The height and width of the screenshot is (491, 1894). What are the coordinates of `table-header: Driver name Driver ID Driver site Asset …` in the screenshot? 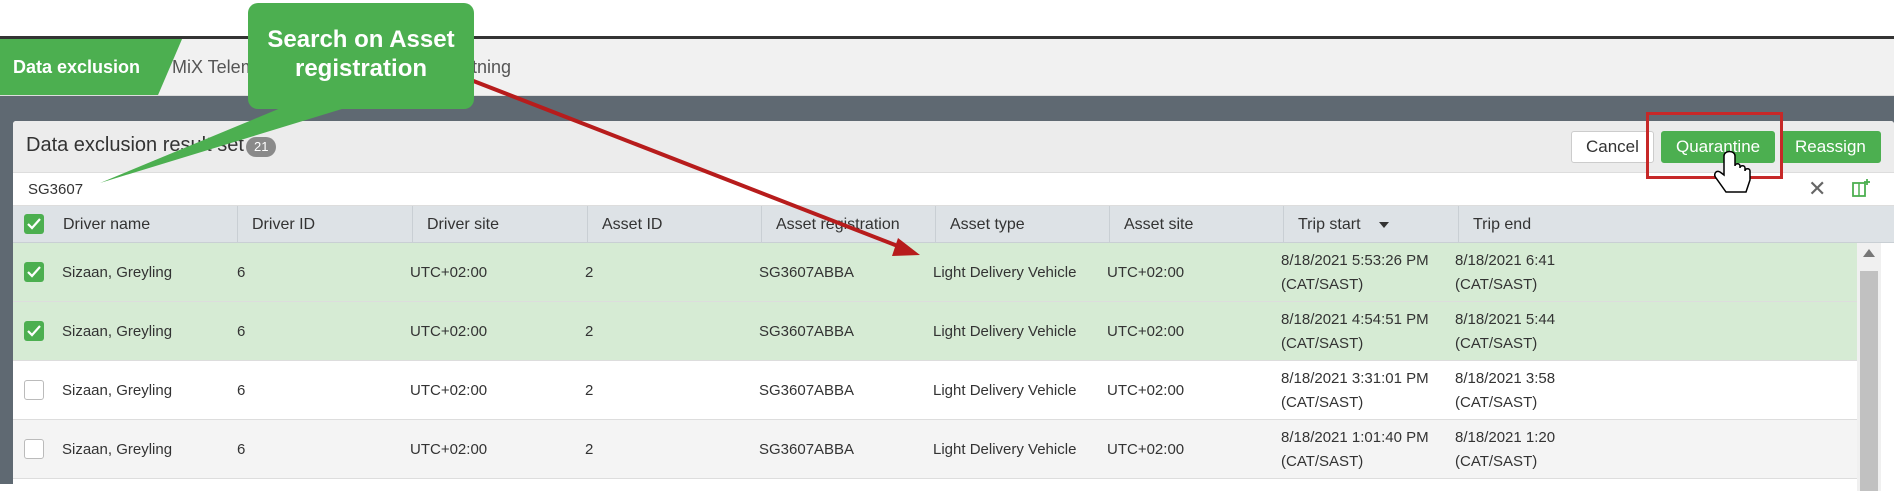 It's located at (953, 224).